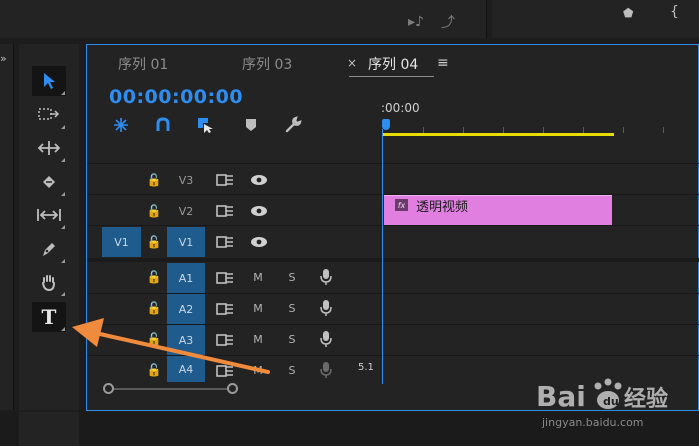 This screenshot has width=699, height=446. Describe the element at coordinates (176, 97) in the screenshot. I see `playhead-timecode: 00:00:00:00` at that location.